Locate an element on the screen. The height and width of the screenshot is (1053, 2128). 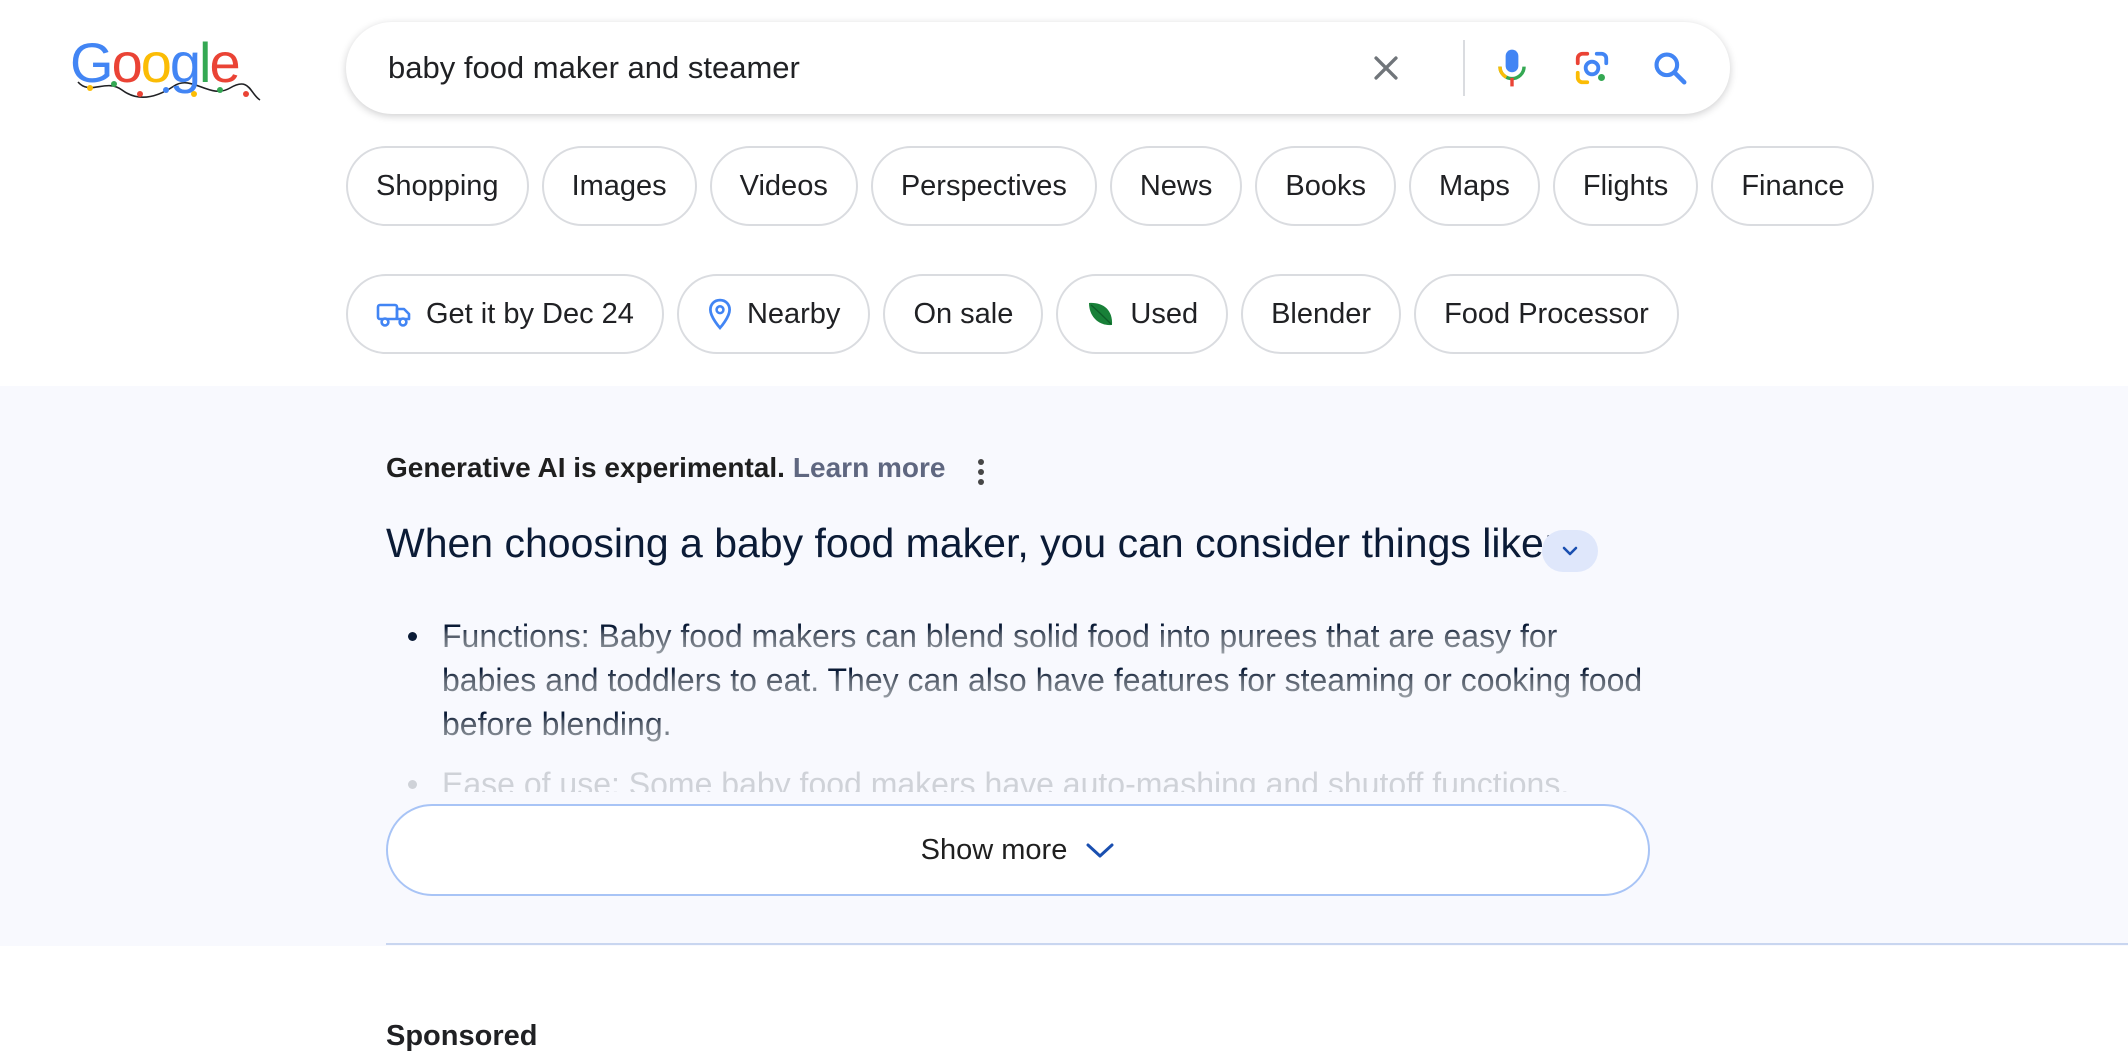
sponsored-label: Sponsored is located at coordinates (462, 1036).